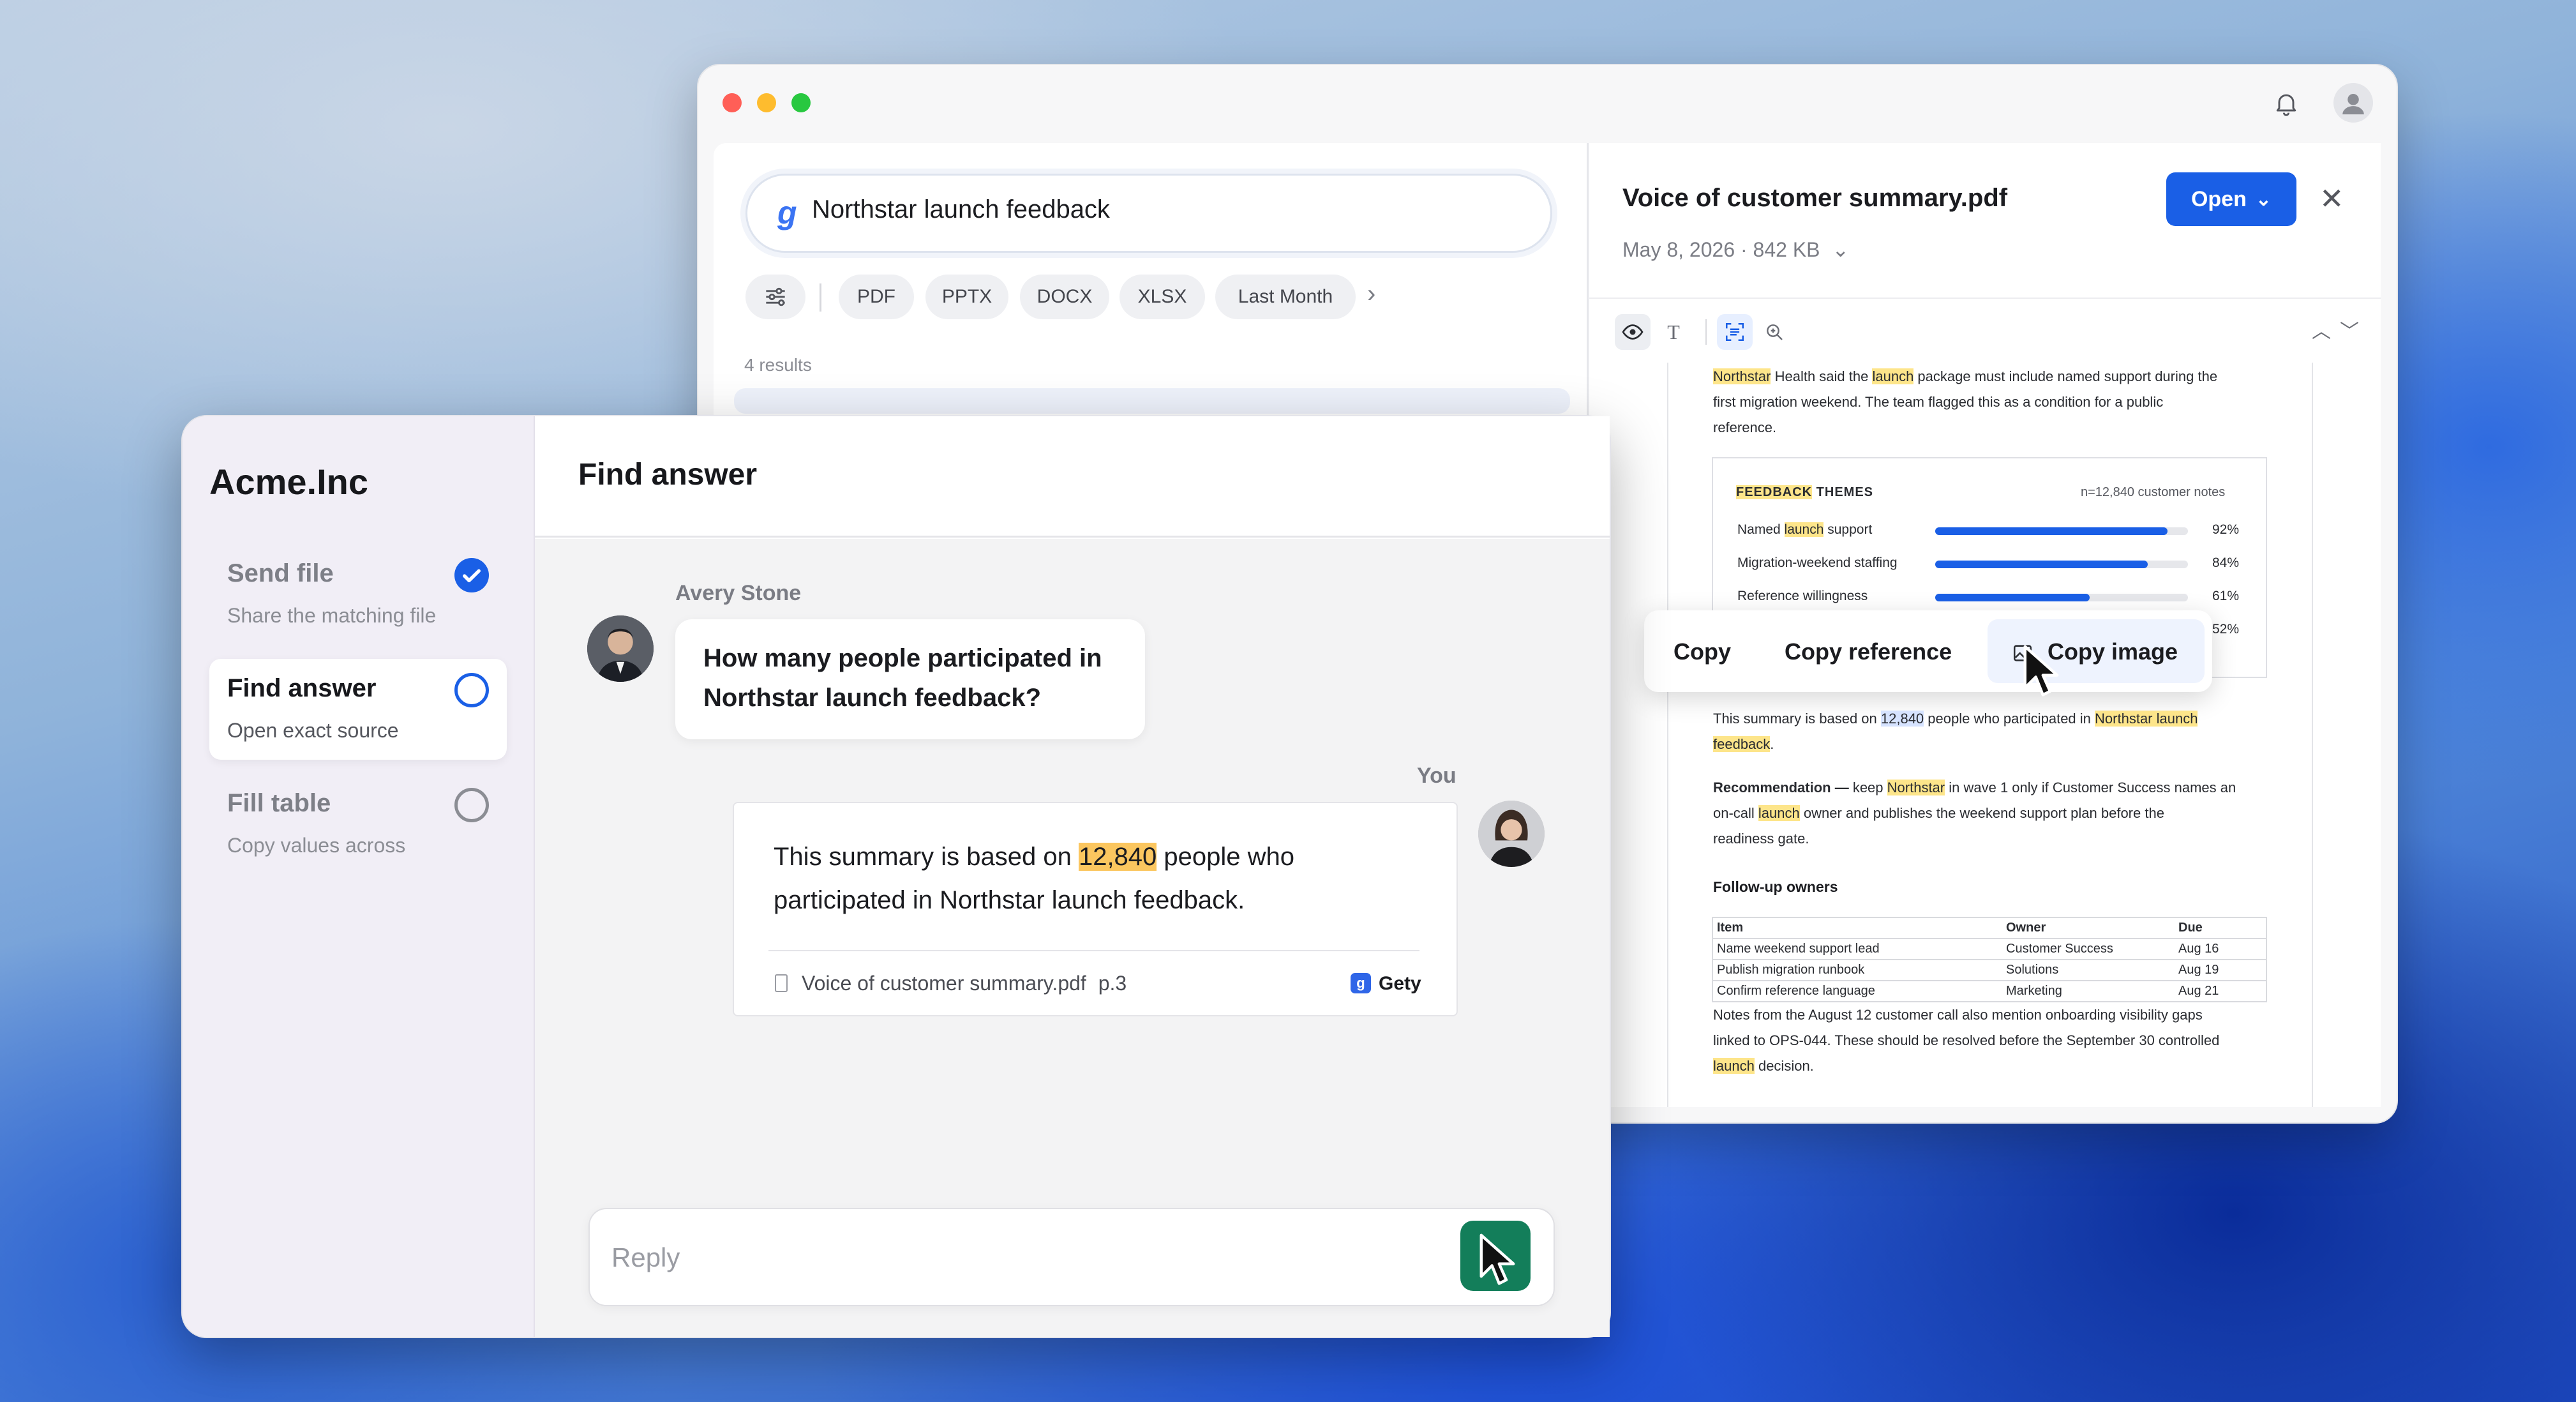 The height and width of the screenshot is (1402, 2576). Describe the element at coordinates (1162, 297) in the screenshot. I see `filter-chip-xlsx: XLSX` at that location.